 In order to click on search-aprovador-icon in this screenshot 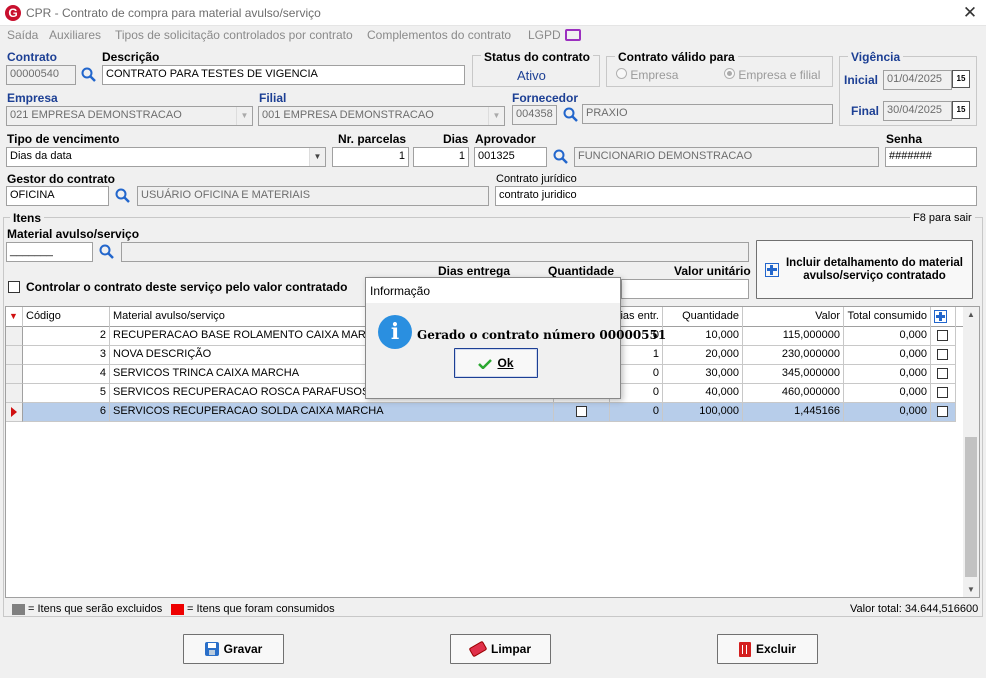, I will do `click(561, 157)`.